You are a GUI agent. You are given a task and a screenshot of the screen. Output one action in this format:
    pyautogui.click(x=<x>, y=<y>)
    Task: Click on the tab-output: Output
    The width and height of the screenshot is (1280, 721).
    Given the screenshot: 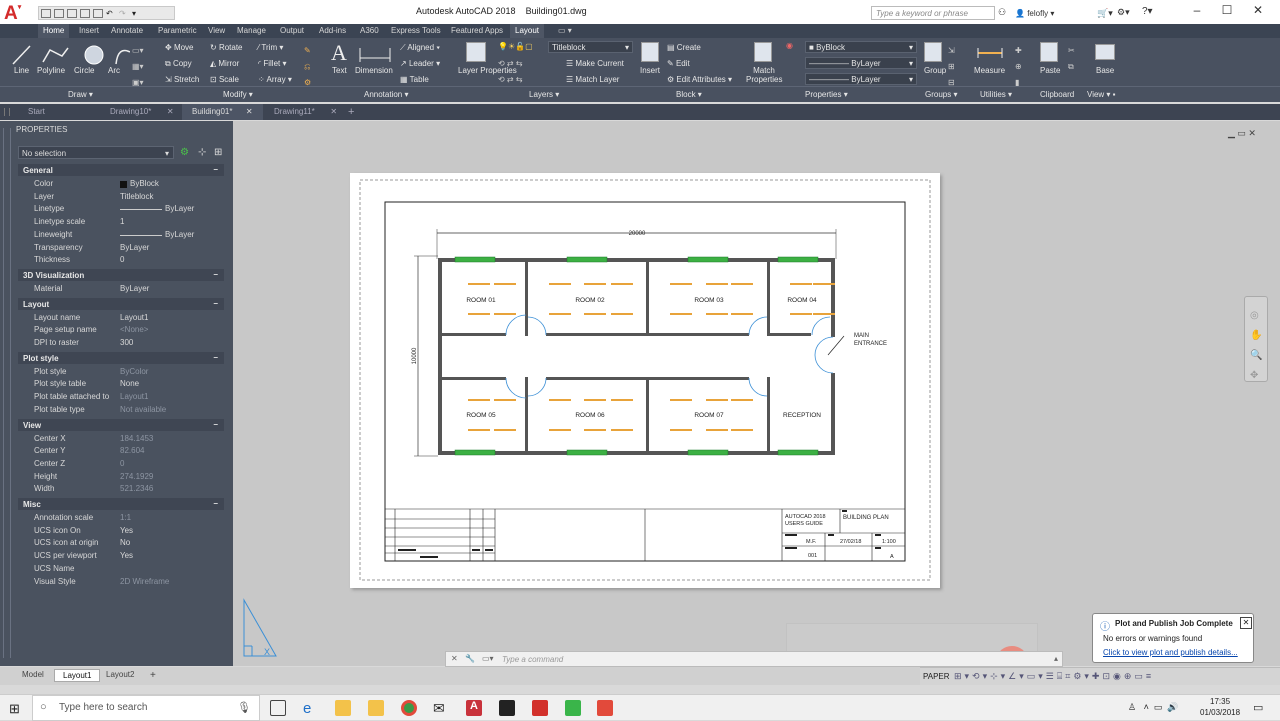 What is the action you would take?
    pyautogui.click(x=292, y=31)
    